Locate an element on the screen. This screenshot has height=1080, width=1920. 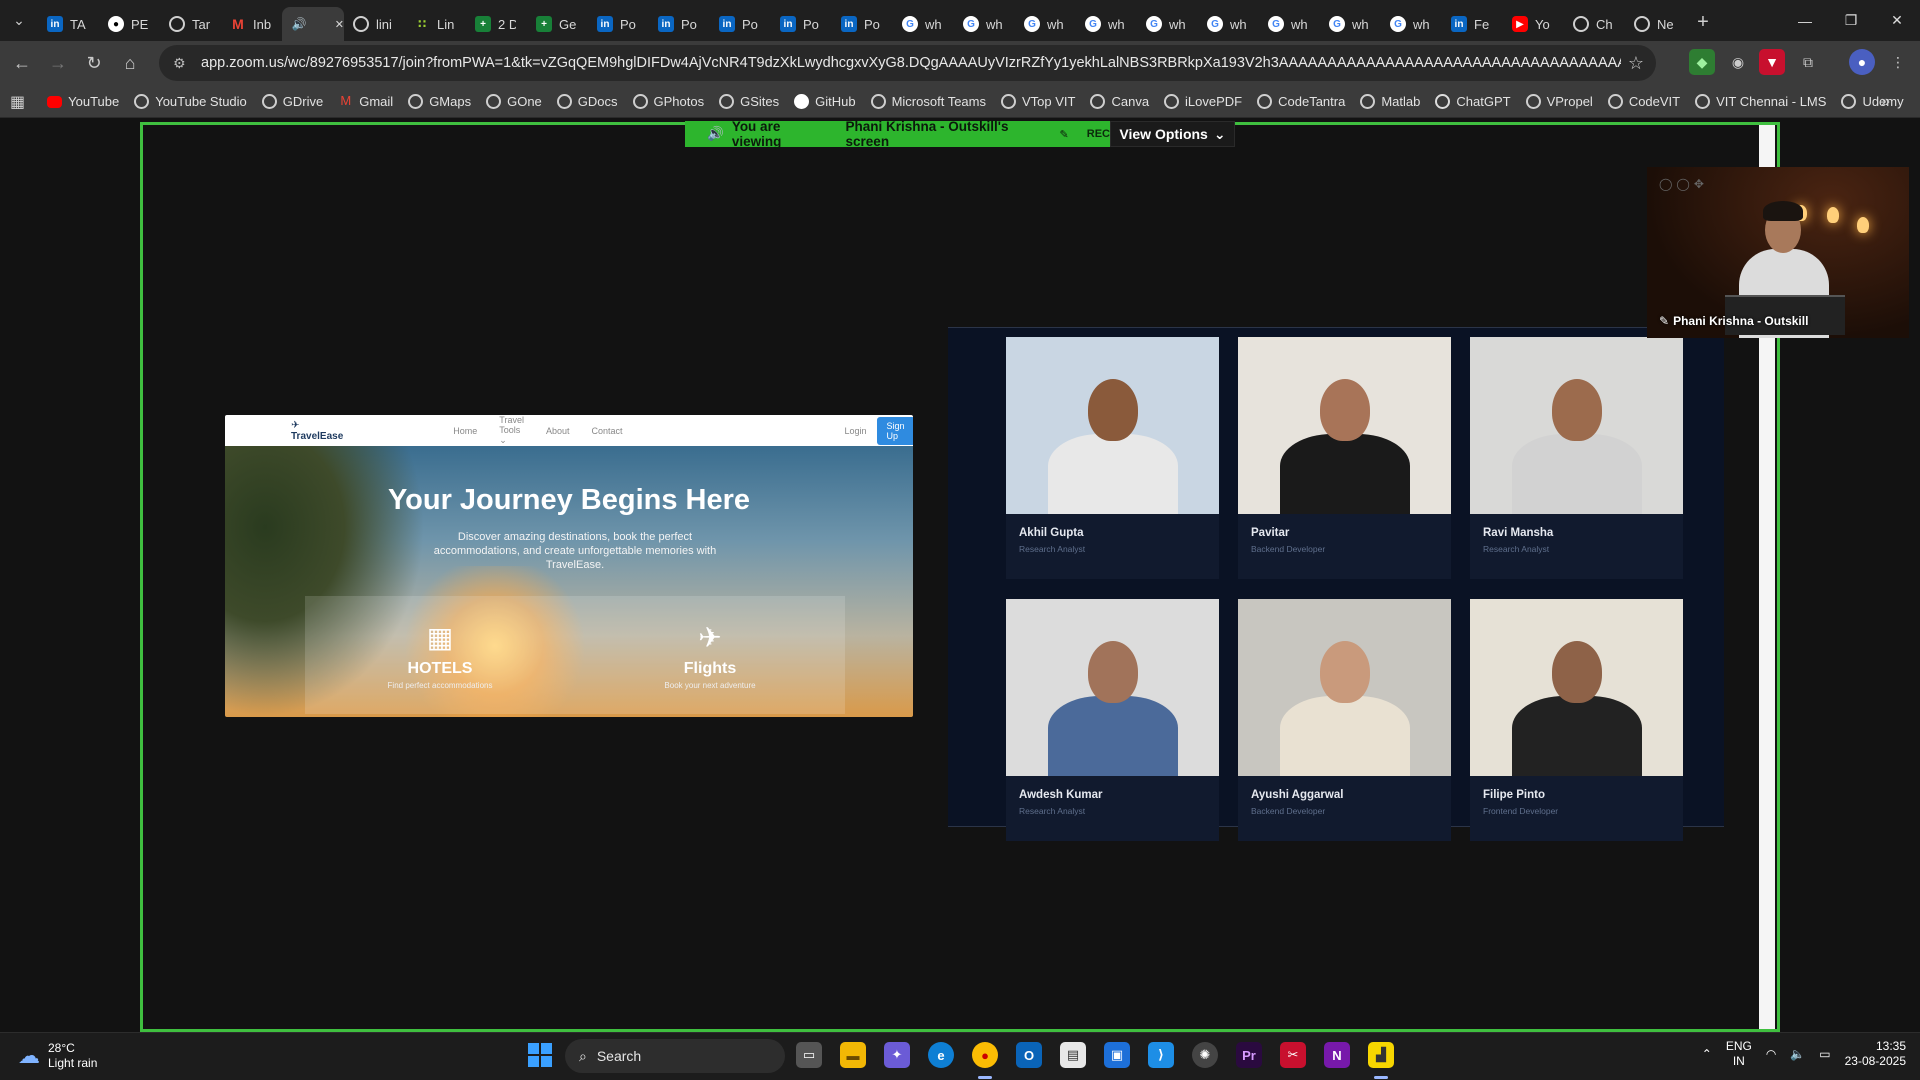
bookmark-item: YouTube is located at coordinates (83, 101).